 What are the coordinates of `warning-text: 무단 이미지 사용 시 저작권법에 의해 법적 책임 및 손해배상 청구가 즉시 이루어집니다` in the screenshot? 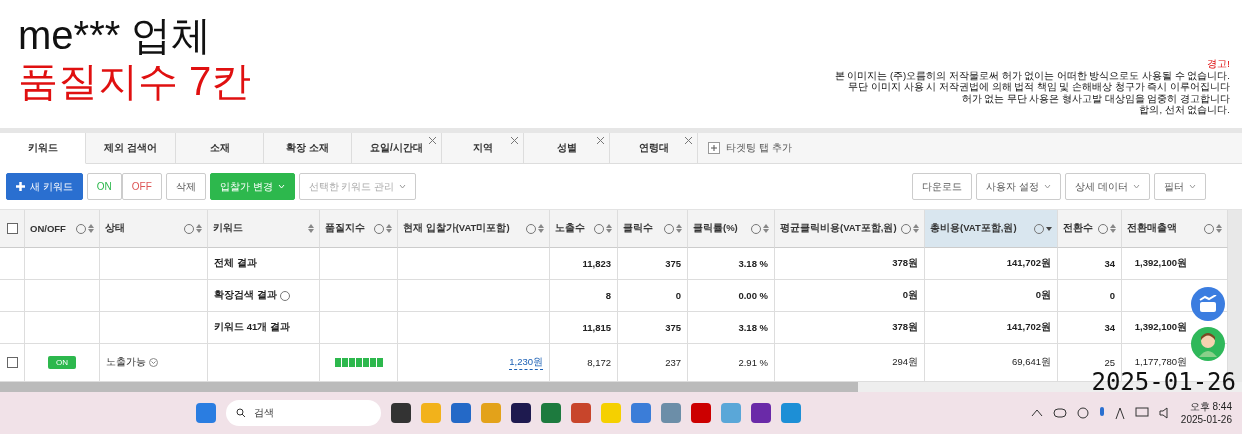 It's located at (1039, 87).